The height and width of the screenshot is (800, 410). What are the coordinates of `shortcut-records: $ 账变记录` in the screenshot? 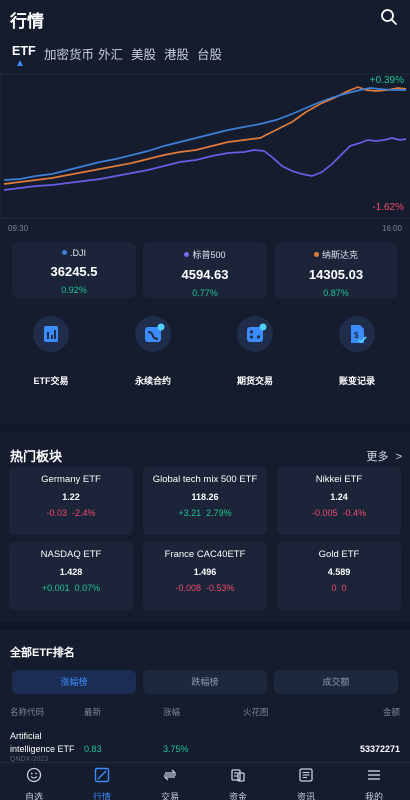 It's located at (357, 351).